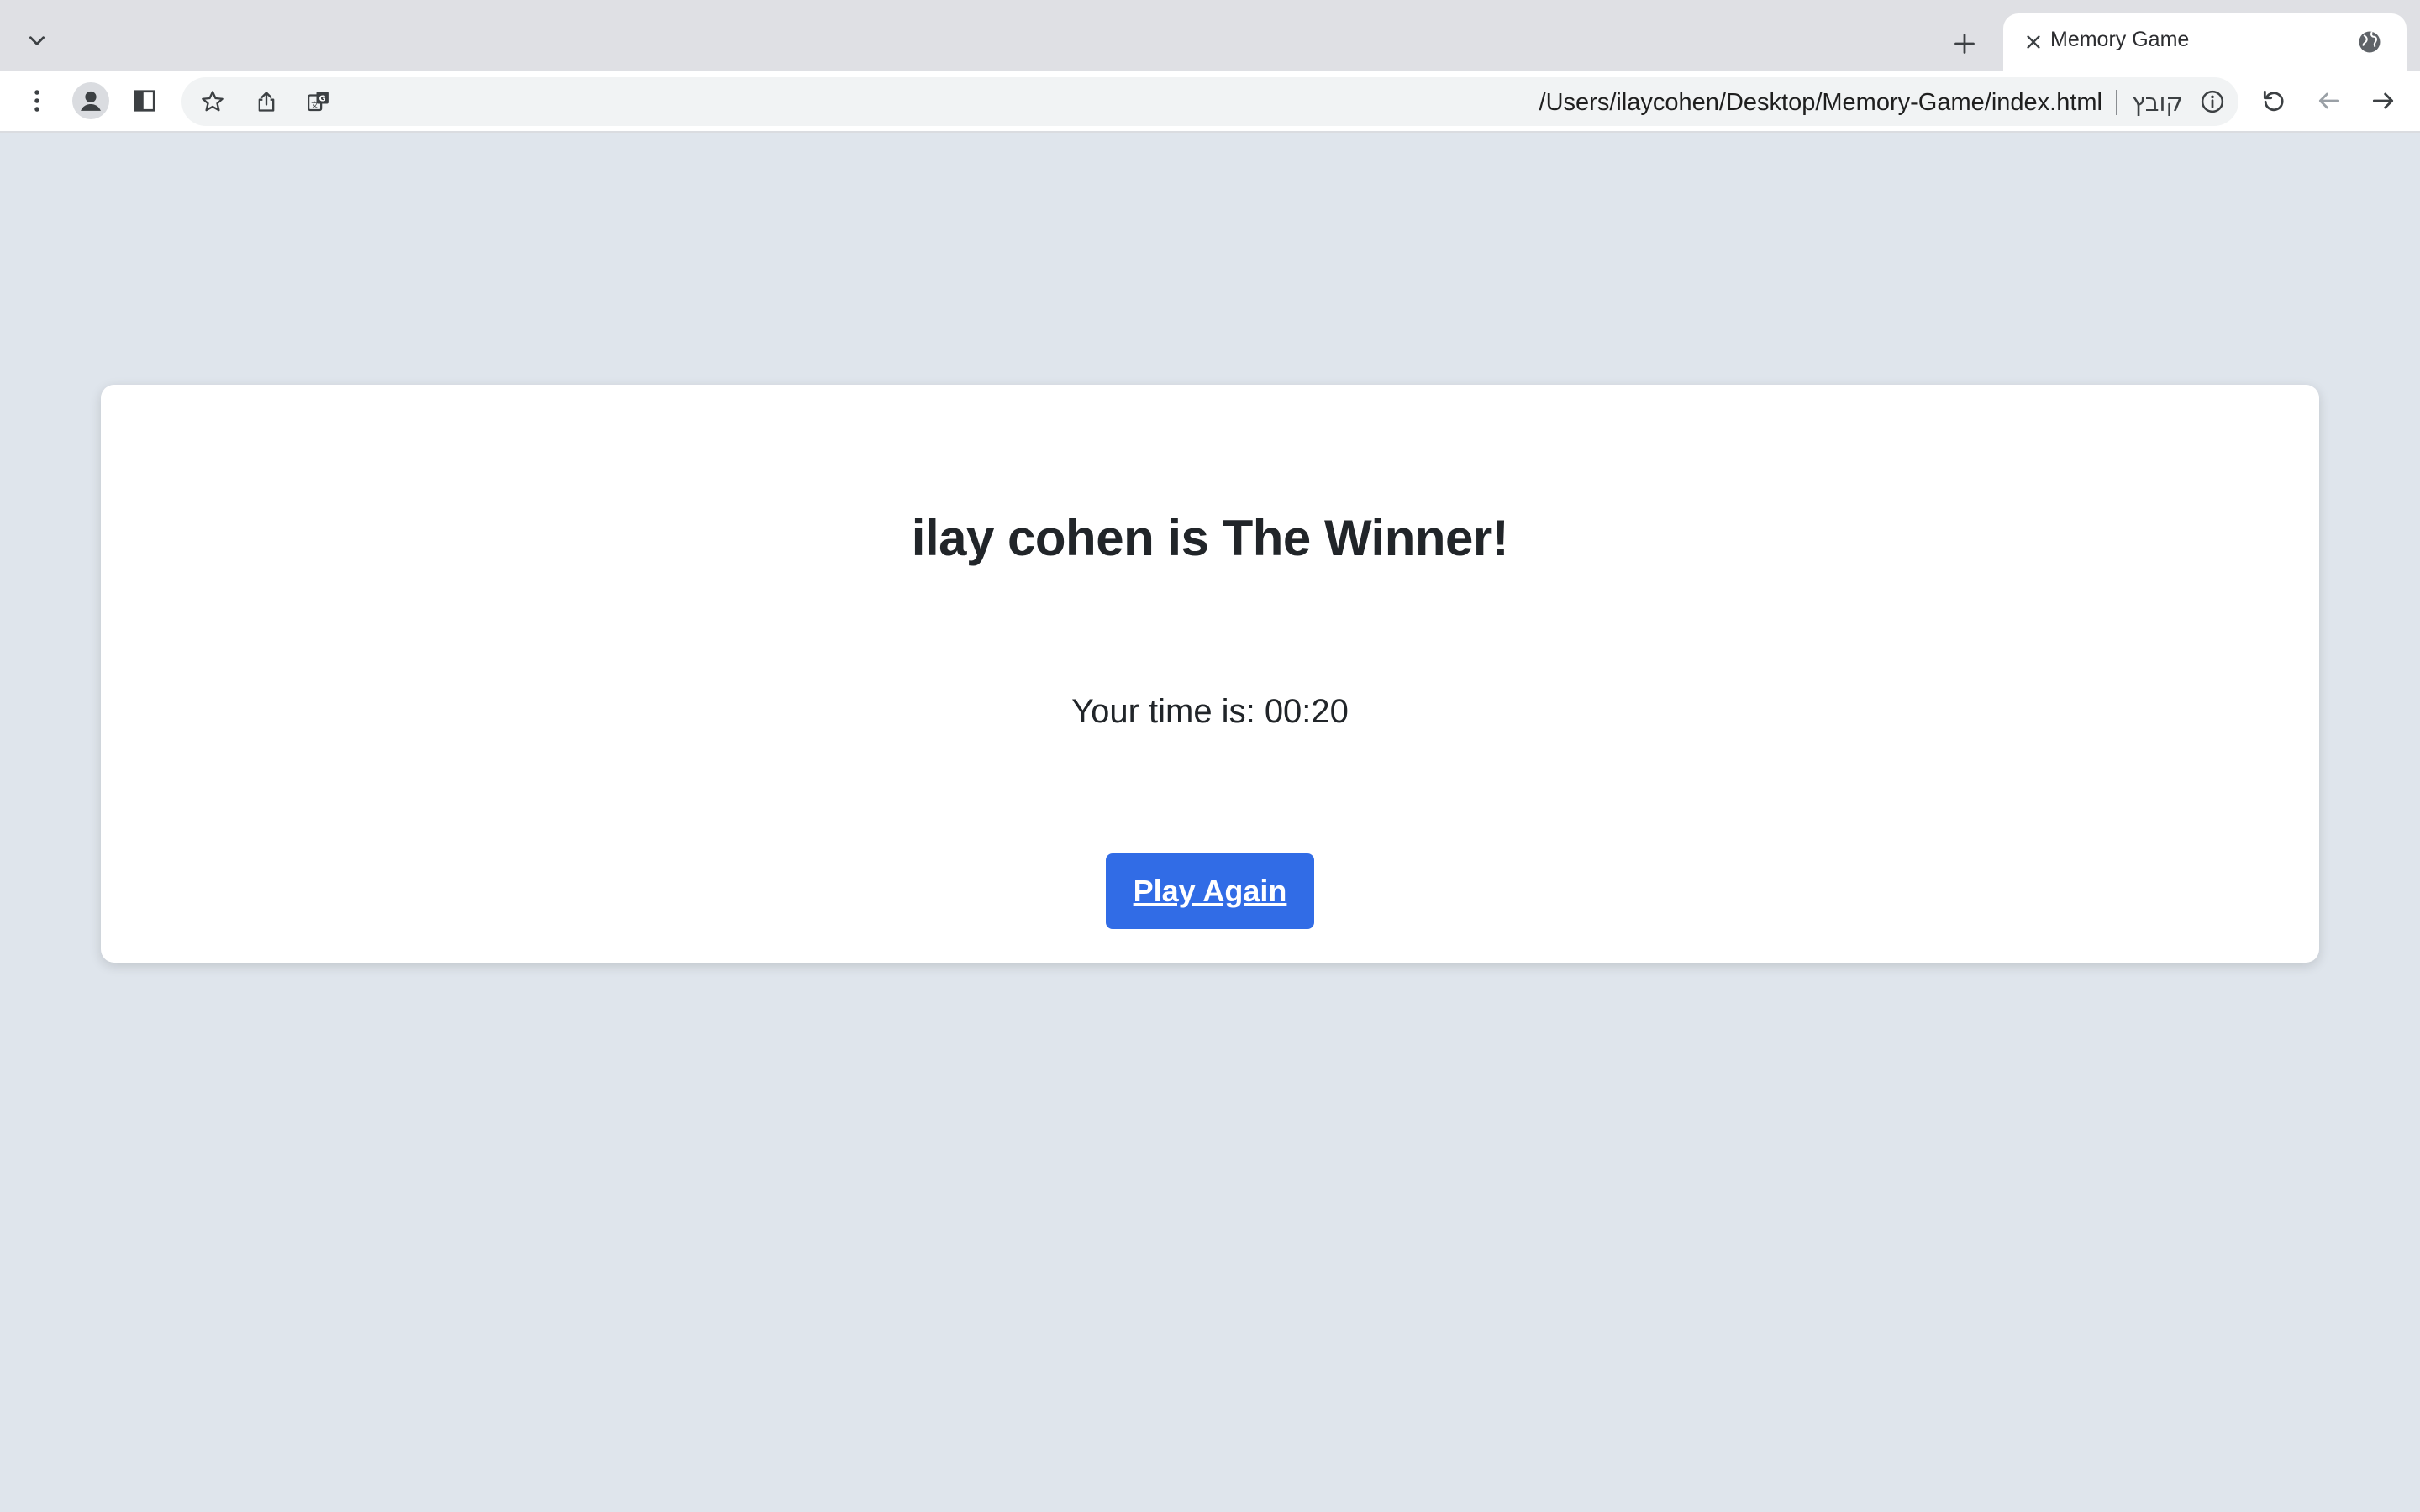 Image resolution: width=2420 pixels, height=1512 pixels. Describe the element at coordinates (2117, 102) in the screenshot. I see `omnibox-divider` at that location.